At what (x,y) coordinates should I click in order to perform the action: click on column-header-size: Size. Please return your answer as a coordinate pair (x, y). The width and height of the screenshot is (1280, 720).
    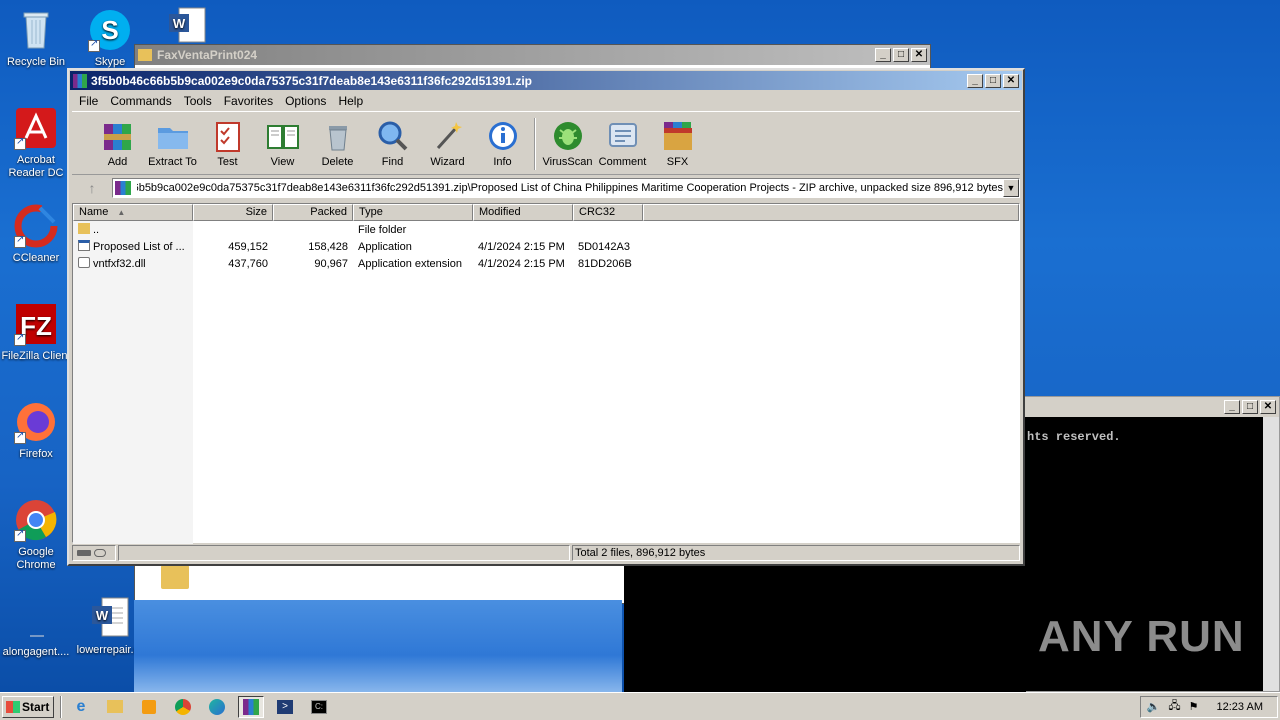
    Looking at the image, I should click on (233, 212).